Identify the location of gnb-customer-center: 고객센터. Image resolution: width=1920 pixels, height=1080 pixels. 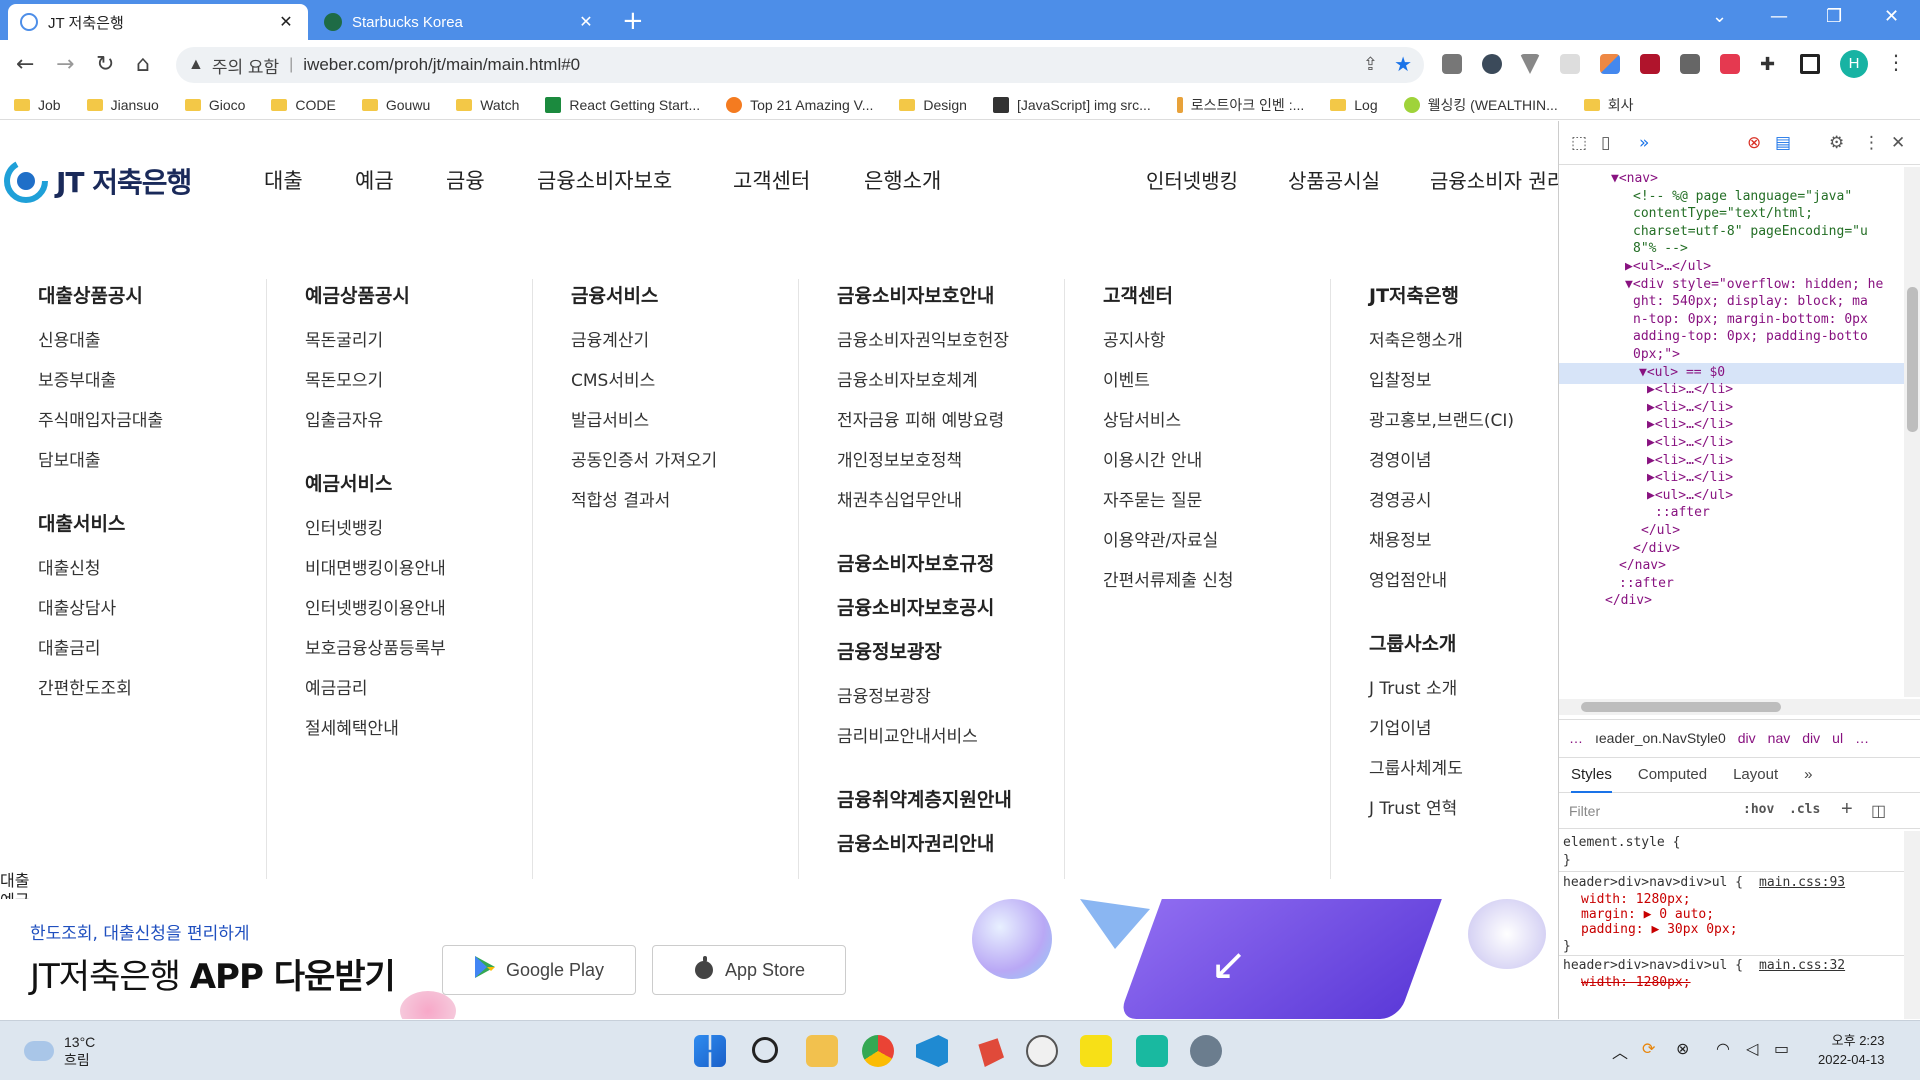
(771, 180).